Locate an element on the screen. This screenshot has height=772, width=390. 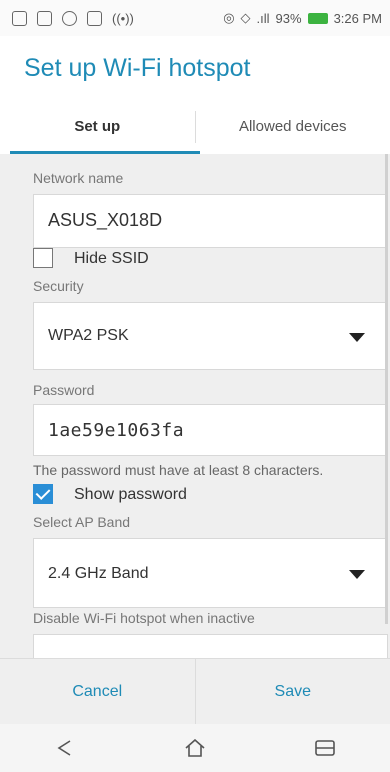
sync-icon: ◇ is located at coordinates (245, 17).